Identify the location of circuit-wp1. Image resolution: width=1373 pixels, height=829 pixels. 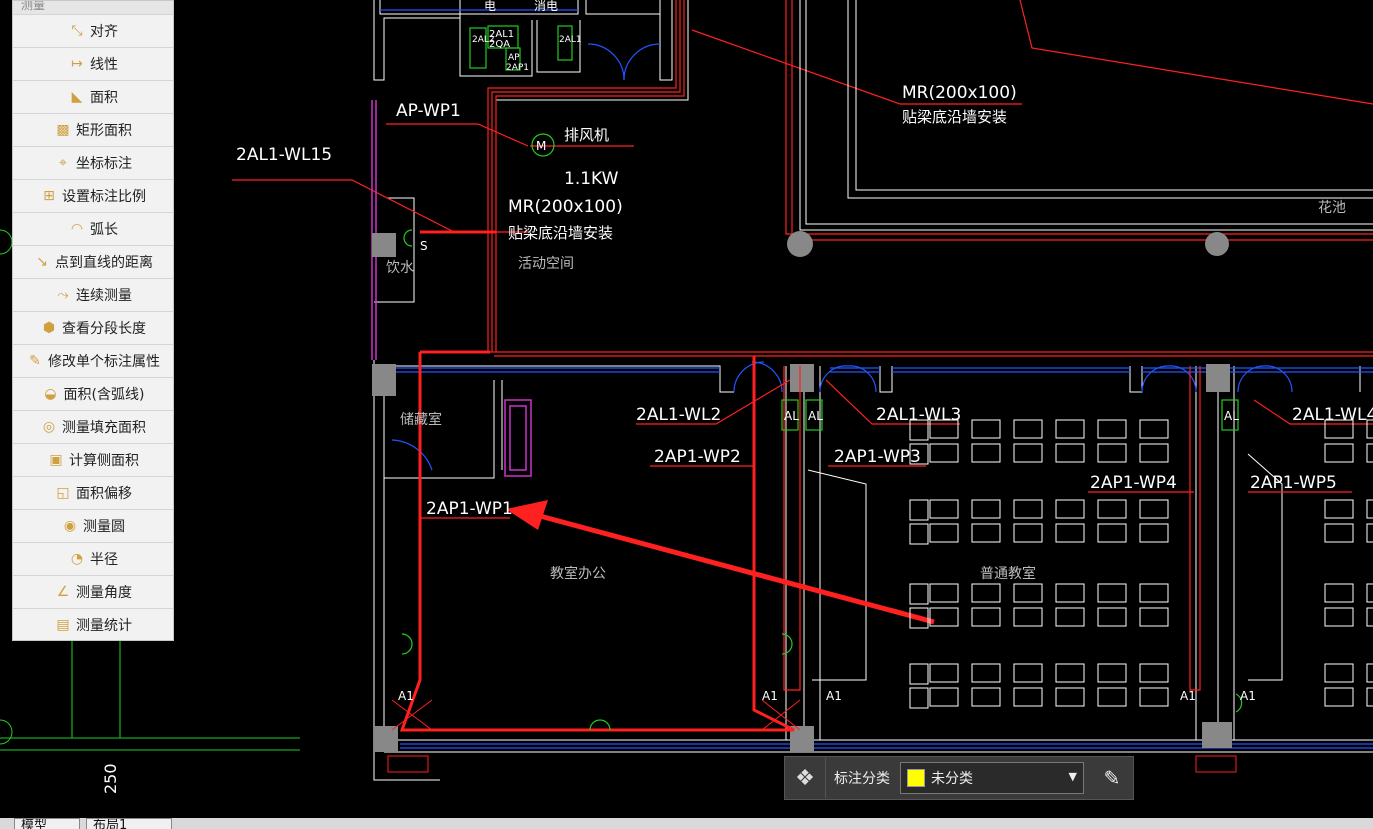
(597, 541).